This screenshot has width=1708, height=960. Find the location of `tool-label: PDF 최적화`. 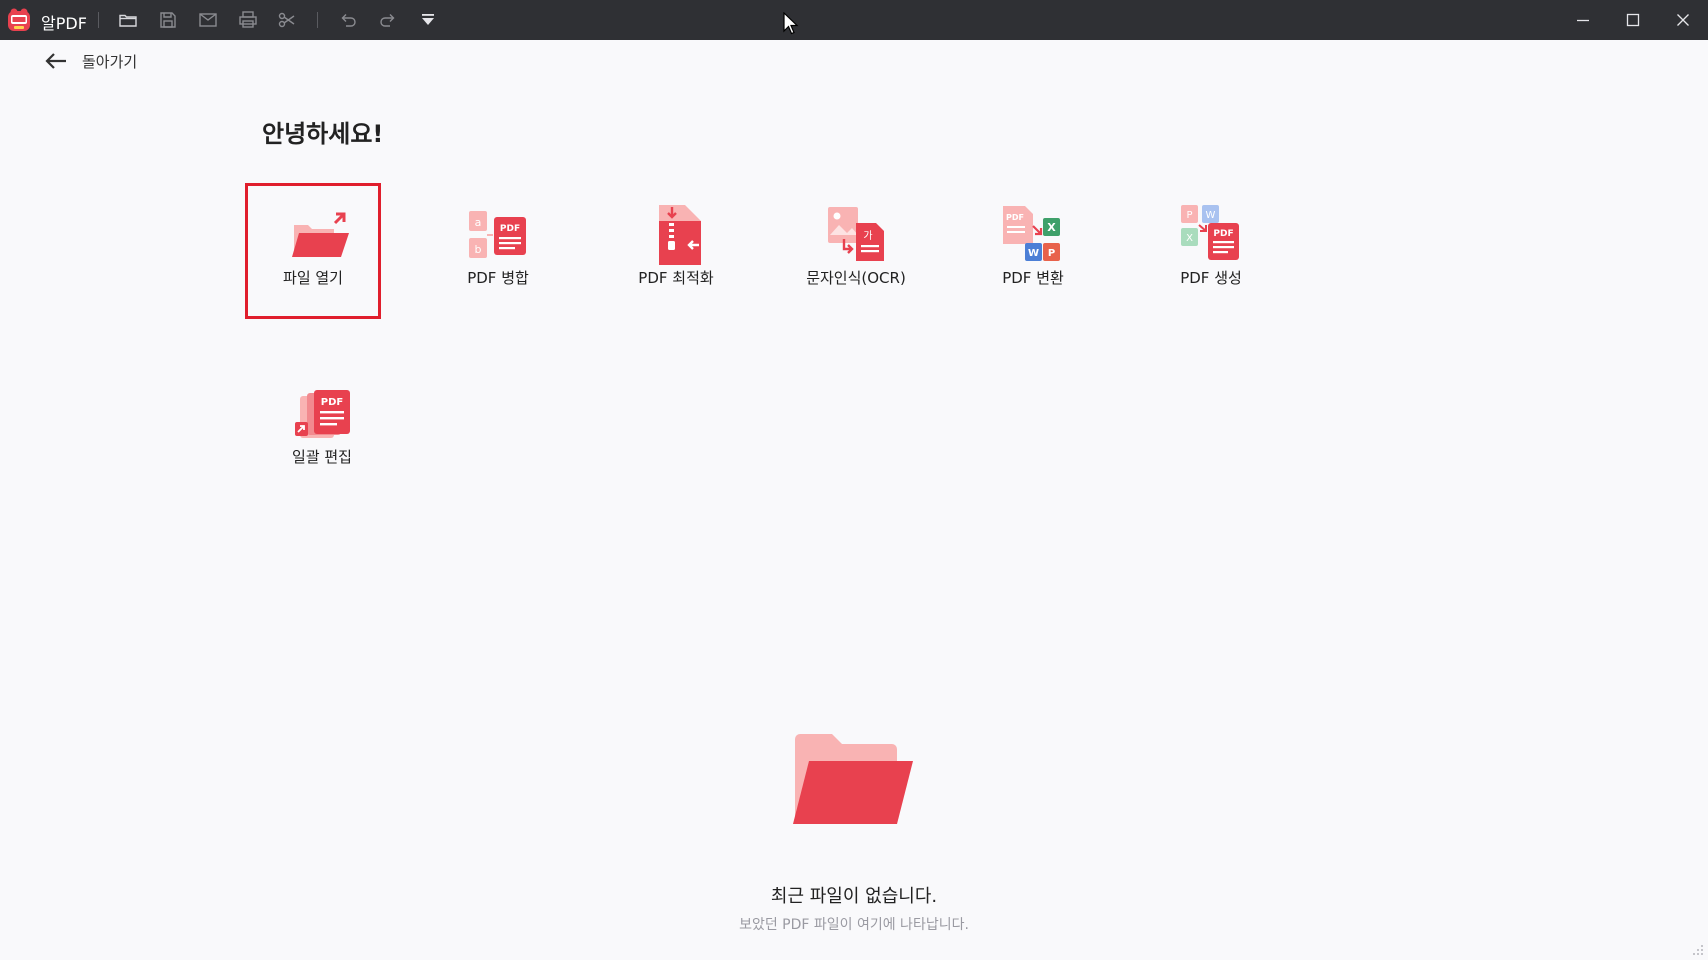

tool-label: PDF 최적화 is located at coordinates (676, 278).